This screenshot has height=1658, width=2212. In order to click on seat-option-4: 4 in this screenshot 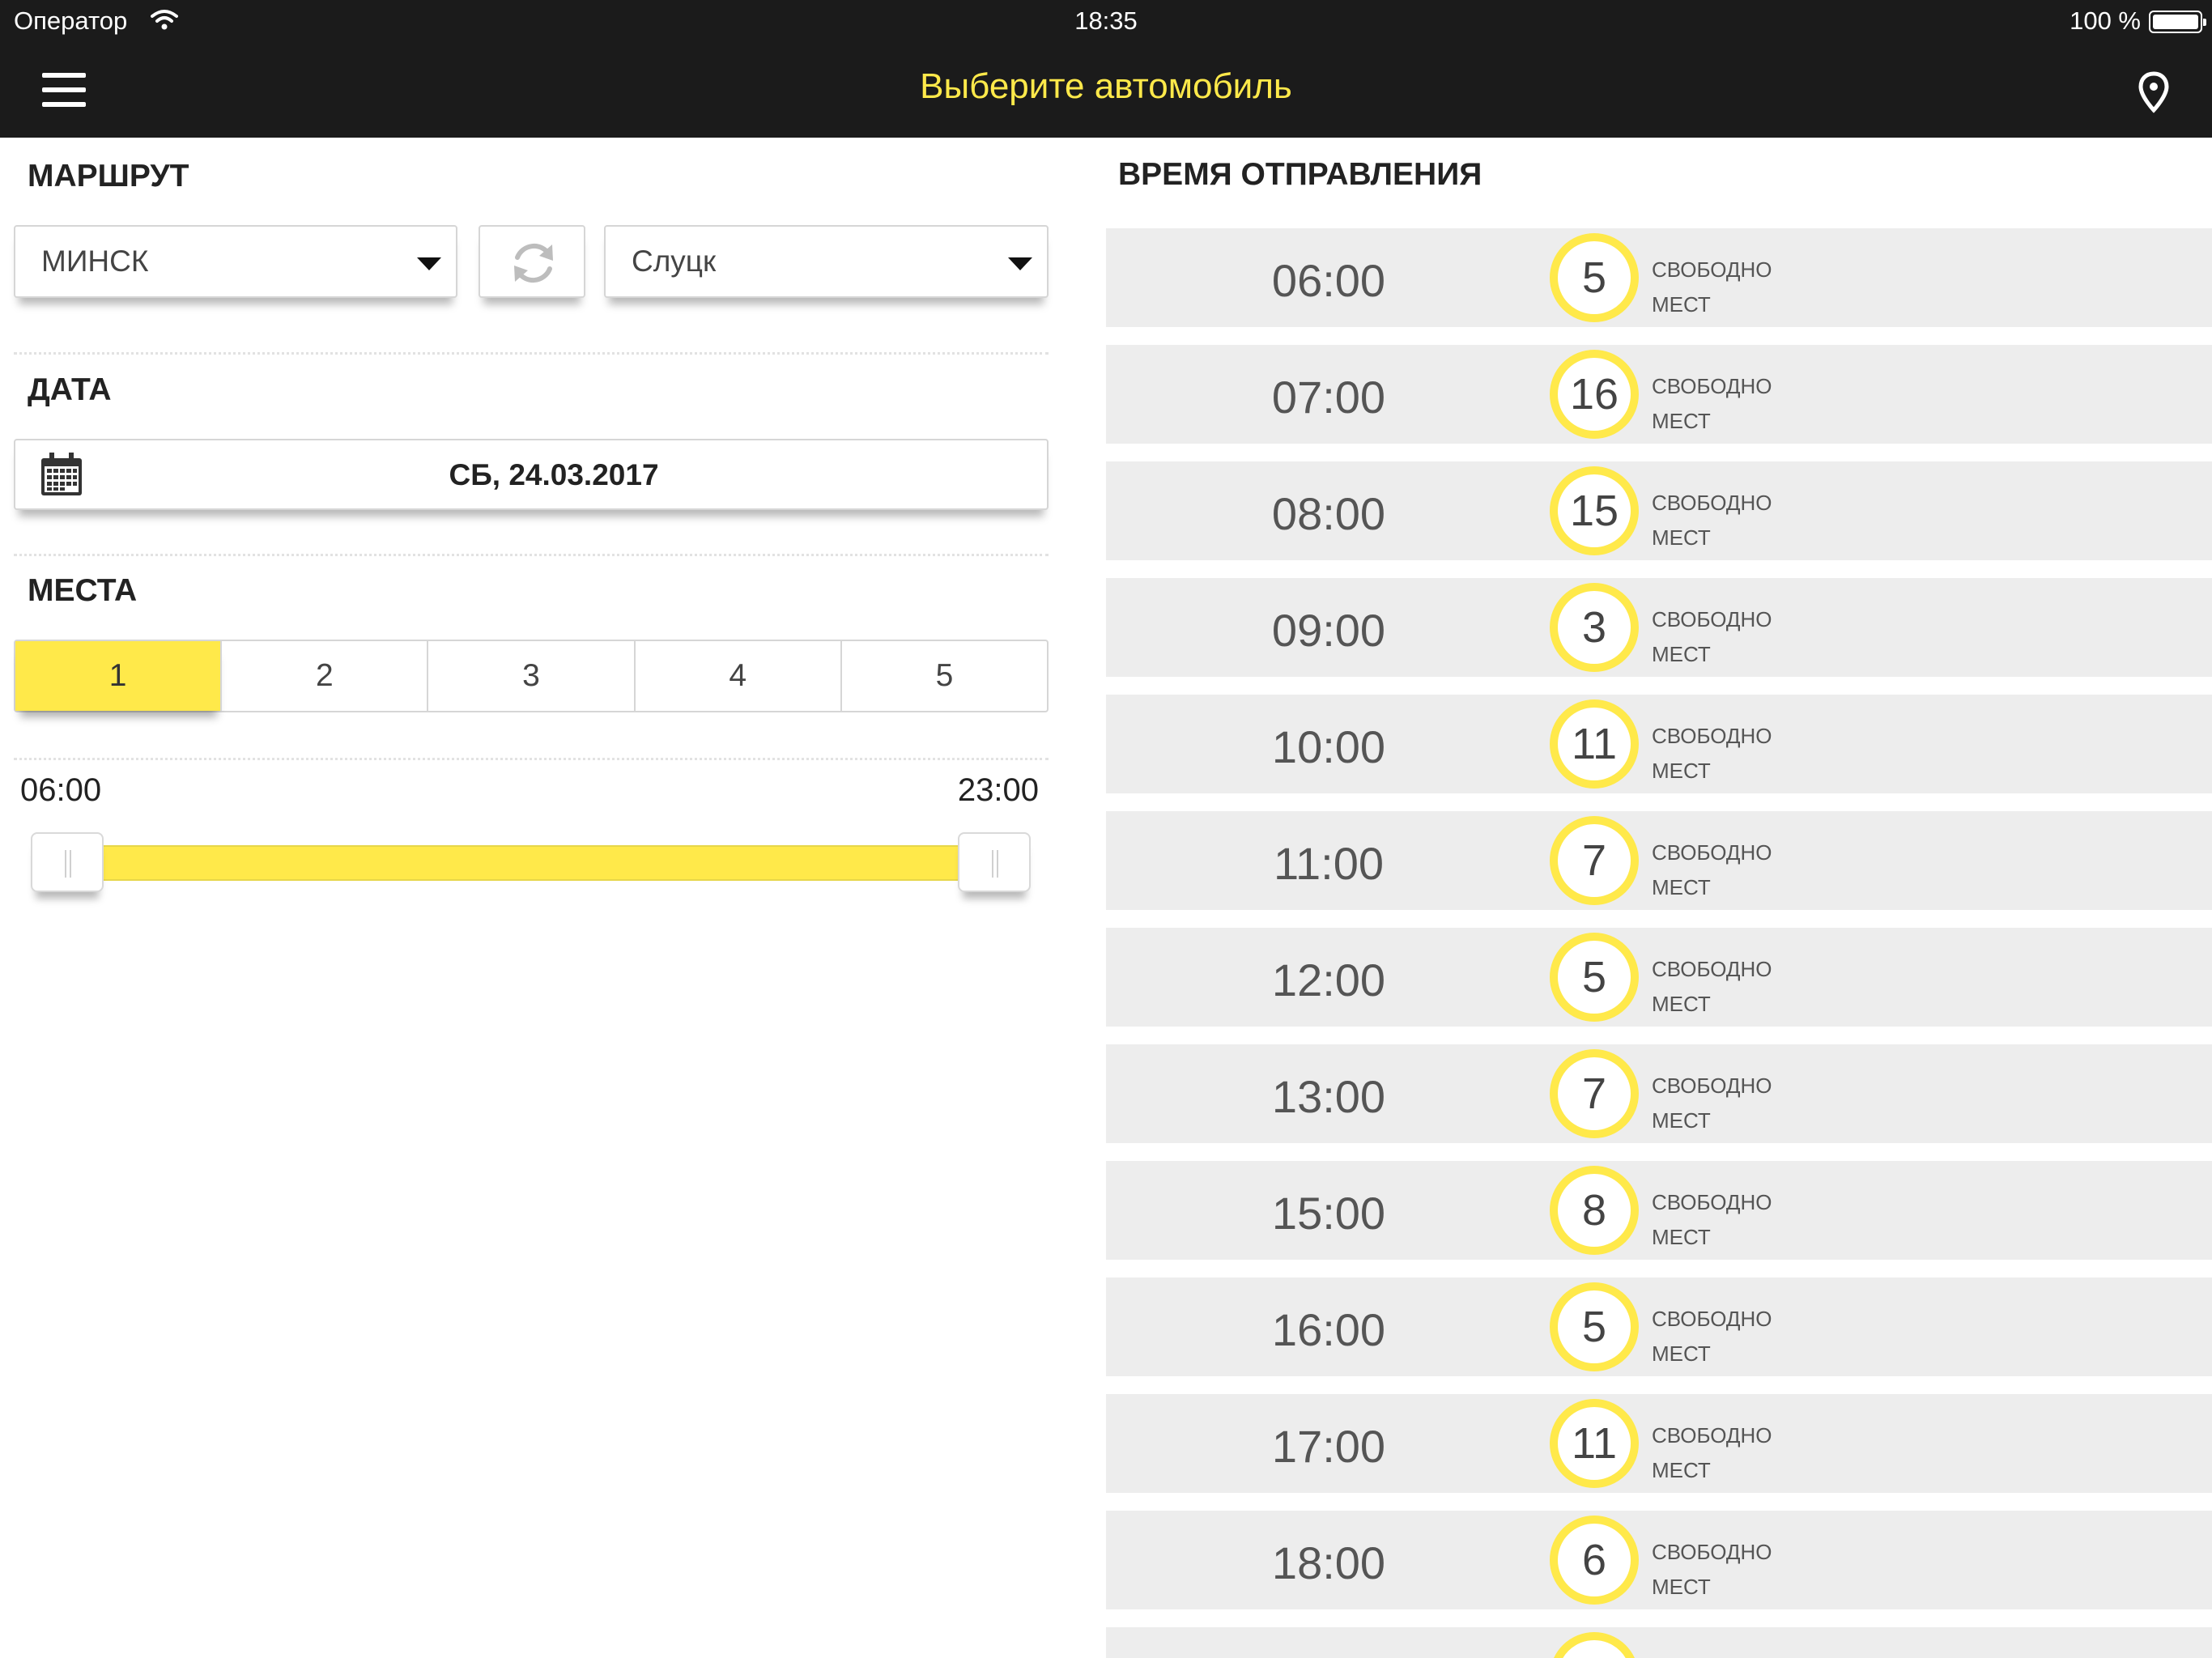, I will do `click(739, 676)`.